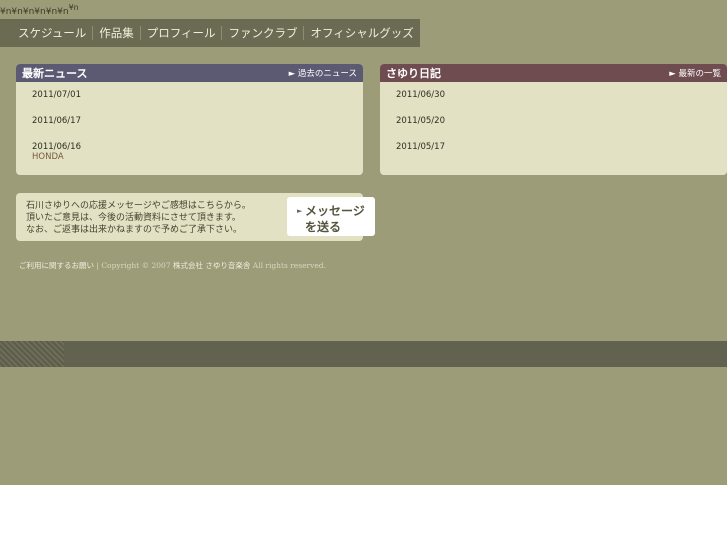  I want to click on diary-item: 2011/05/17, so click(561, 147).